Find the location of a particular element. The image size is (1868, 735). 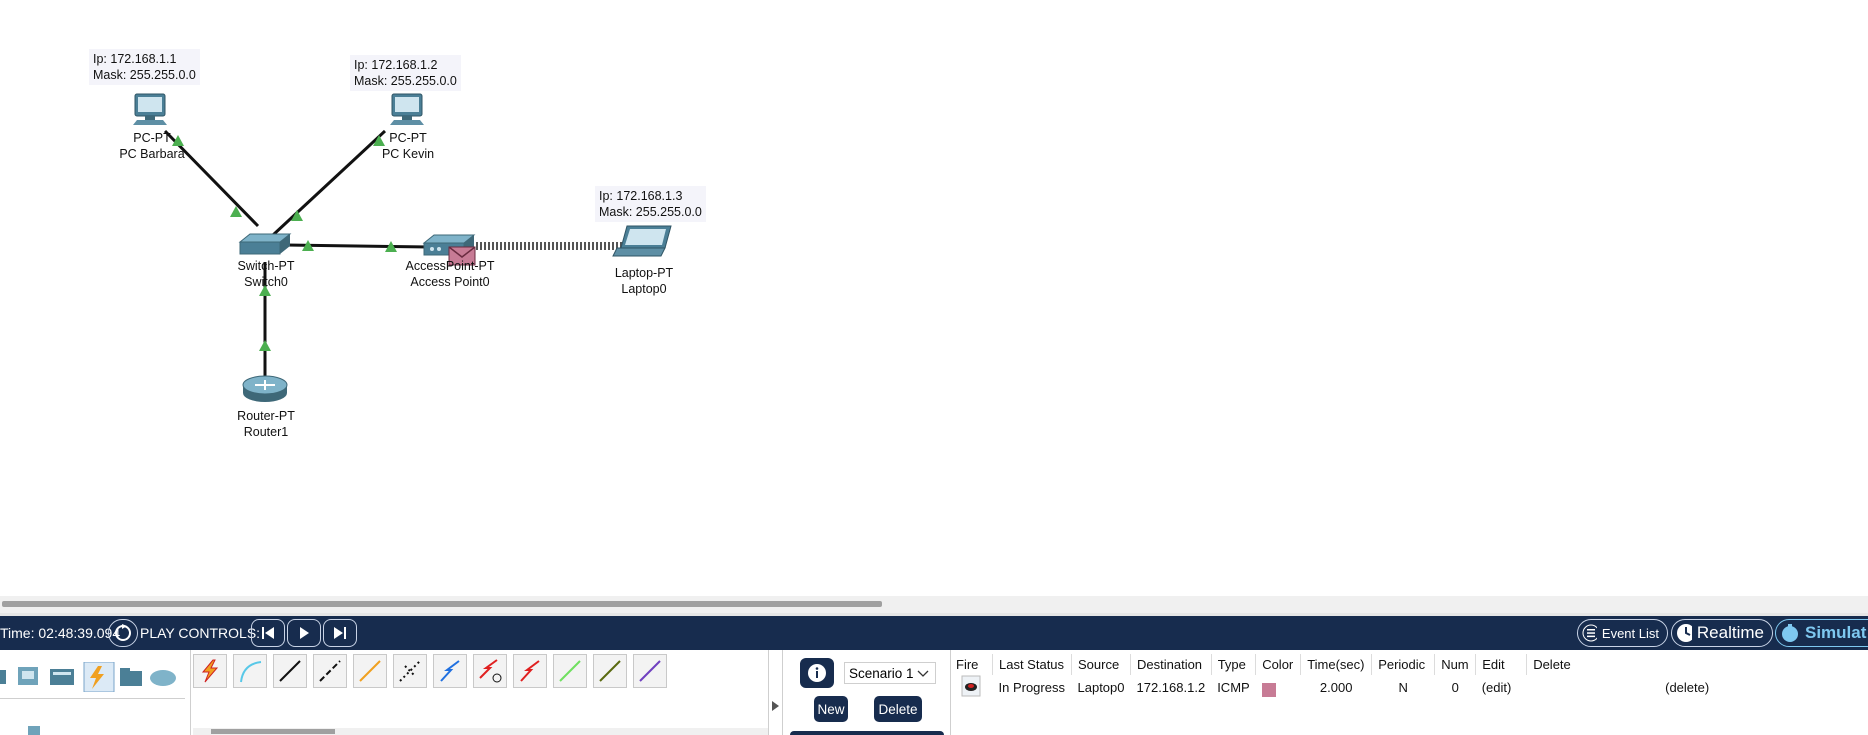

chevron-down-icon is located at coordinates (923, 673).